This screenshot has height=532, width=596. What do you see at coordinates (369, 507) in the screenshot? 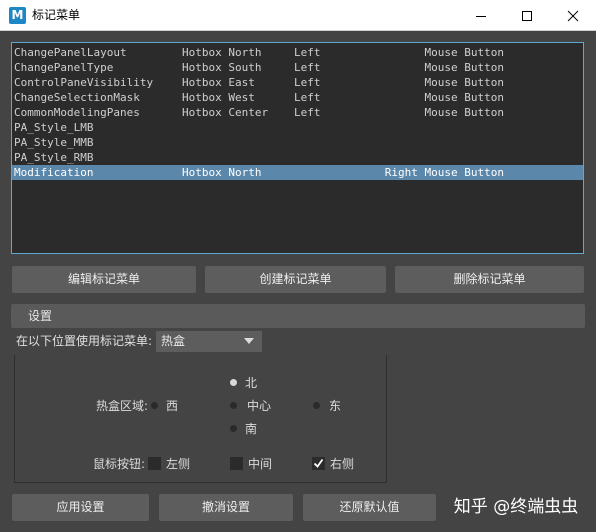
I see `restore-defaults-button: 还原默认值` at bounding box center [369, 507].